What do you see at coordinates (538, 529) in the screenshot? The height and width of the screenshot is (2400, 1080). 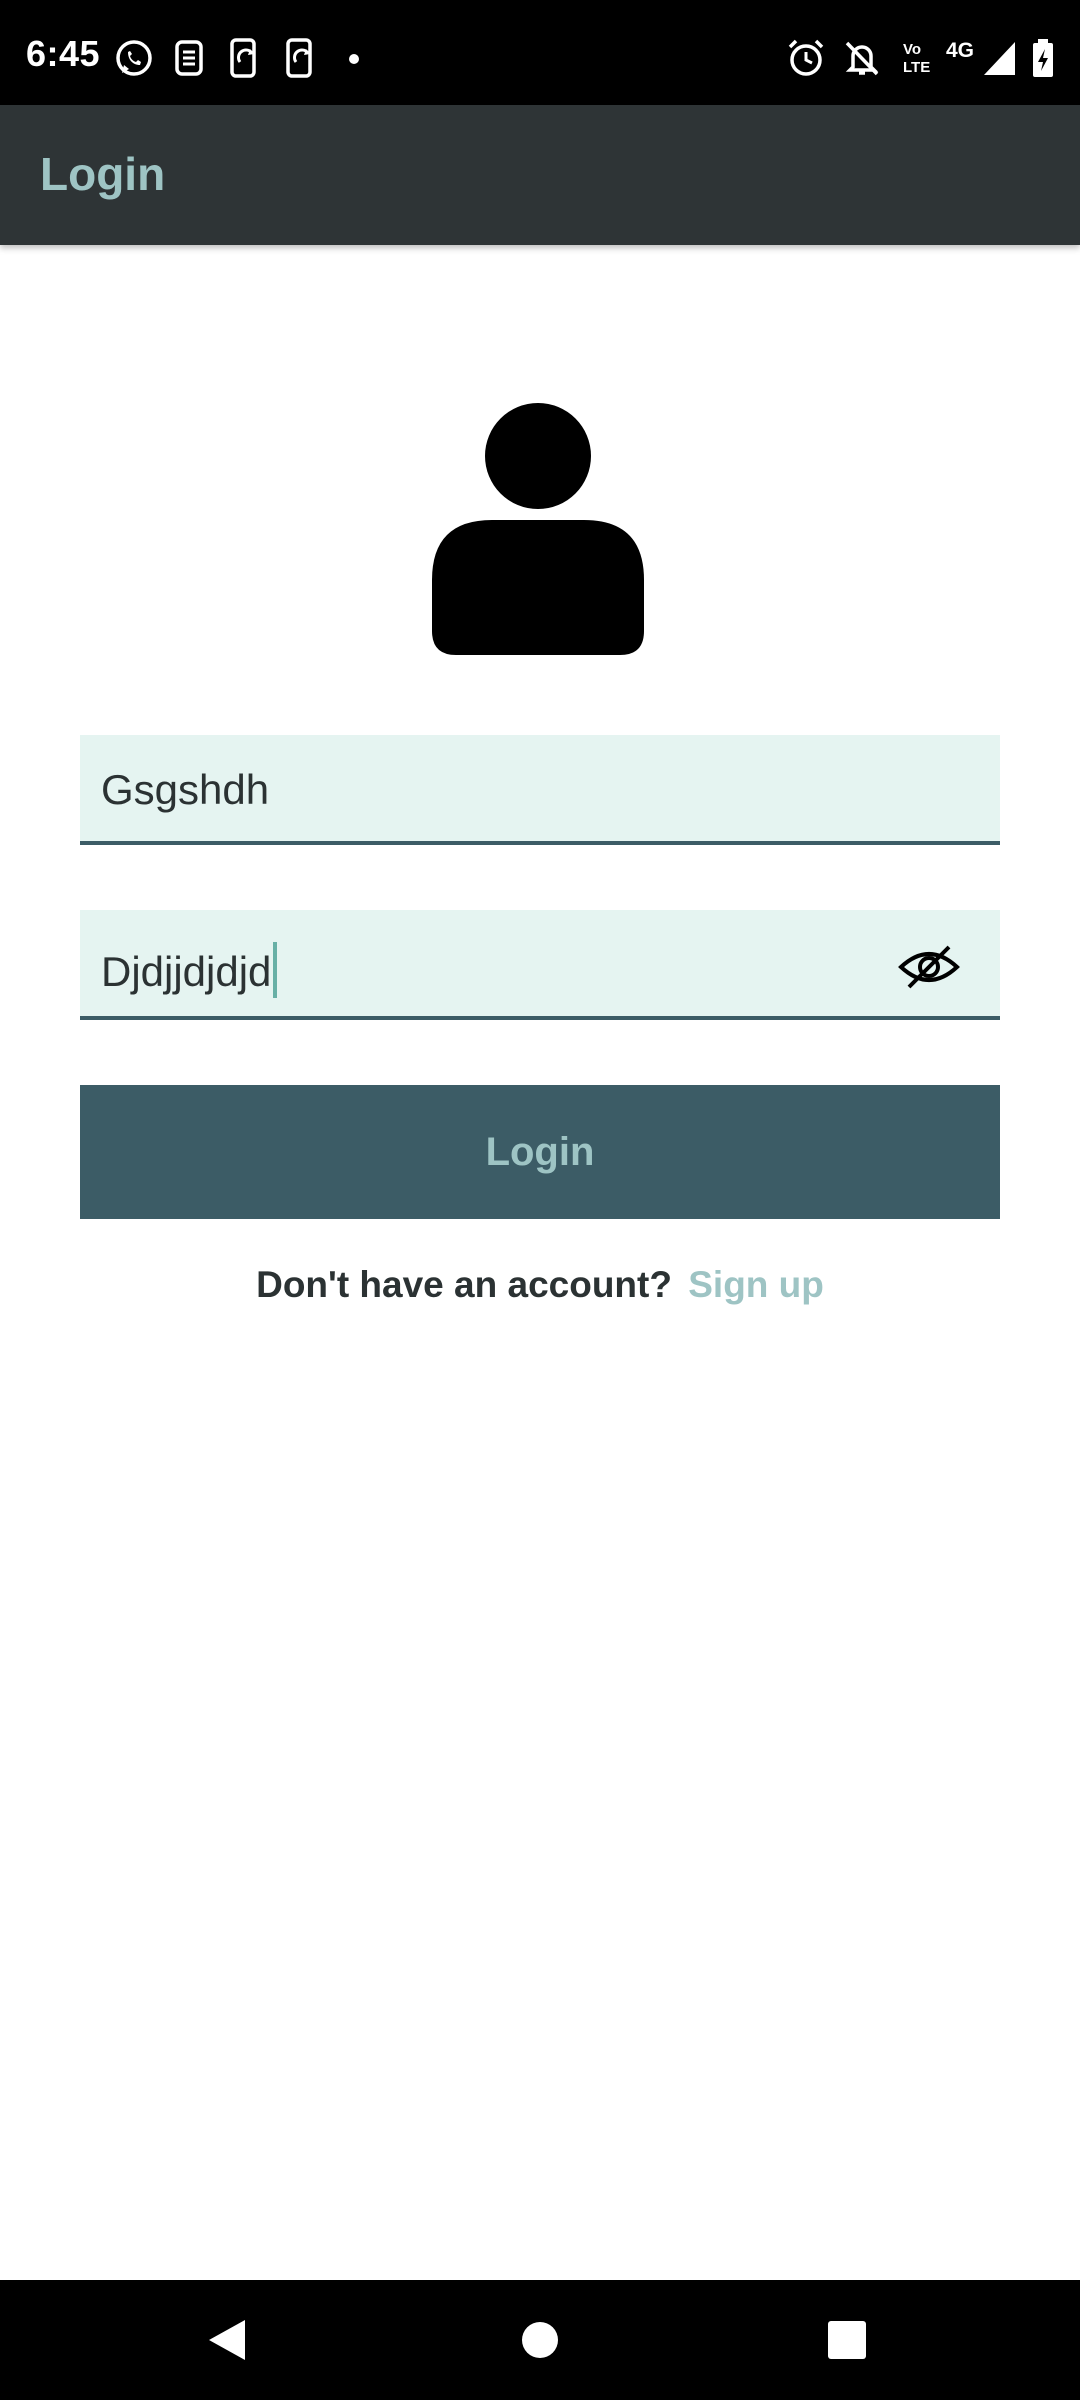 I see `user-avatar-icon` at bounding box center [538, 529].